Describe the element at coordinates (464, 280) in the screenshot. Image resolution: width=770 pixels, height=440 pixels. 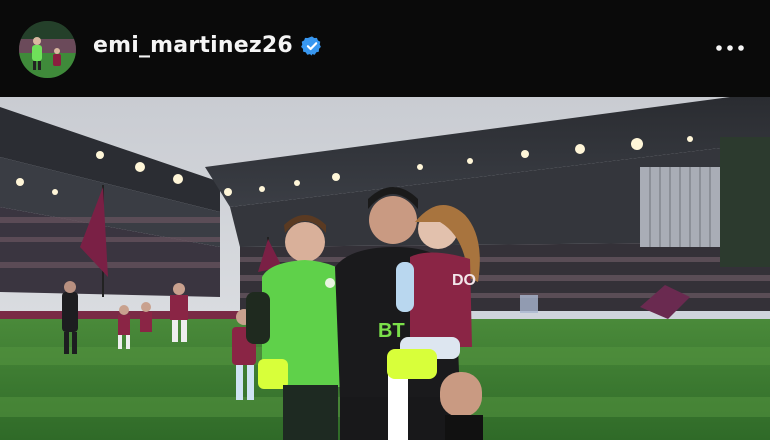
I see `child-shirt-text: DO` at that location.